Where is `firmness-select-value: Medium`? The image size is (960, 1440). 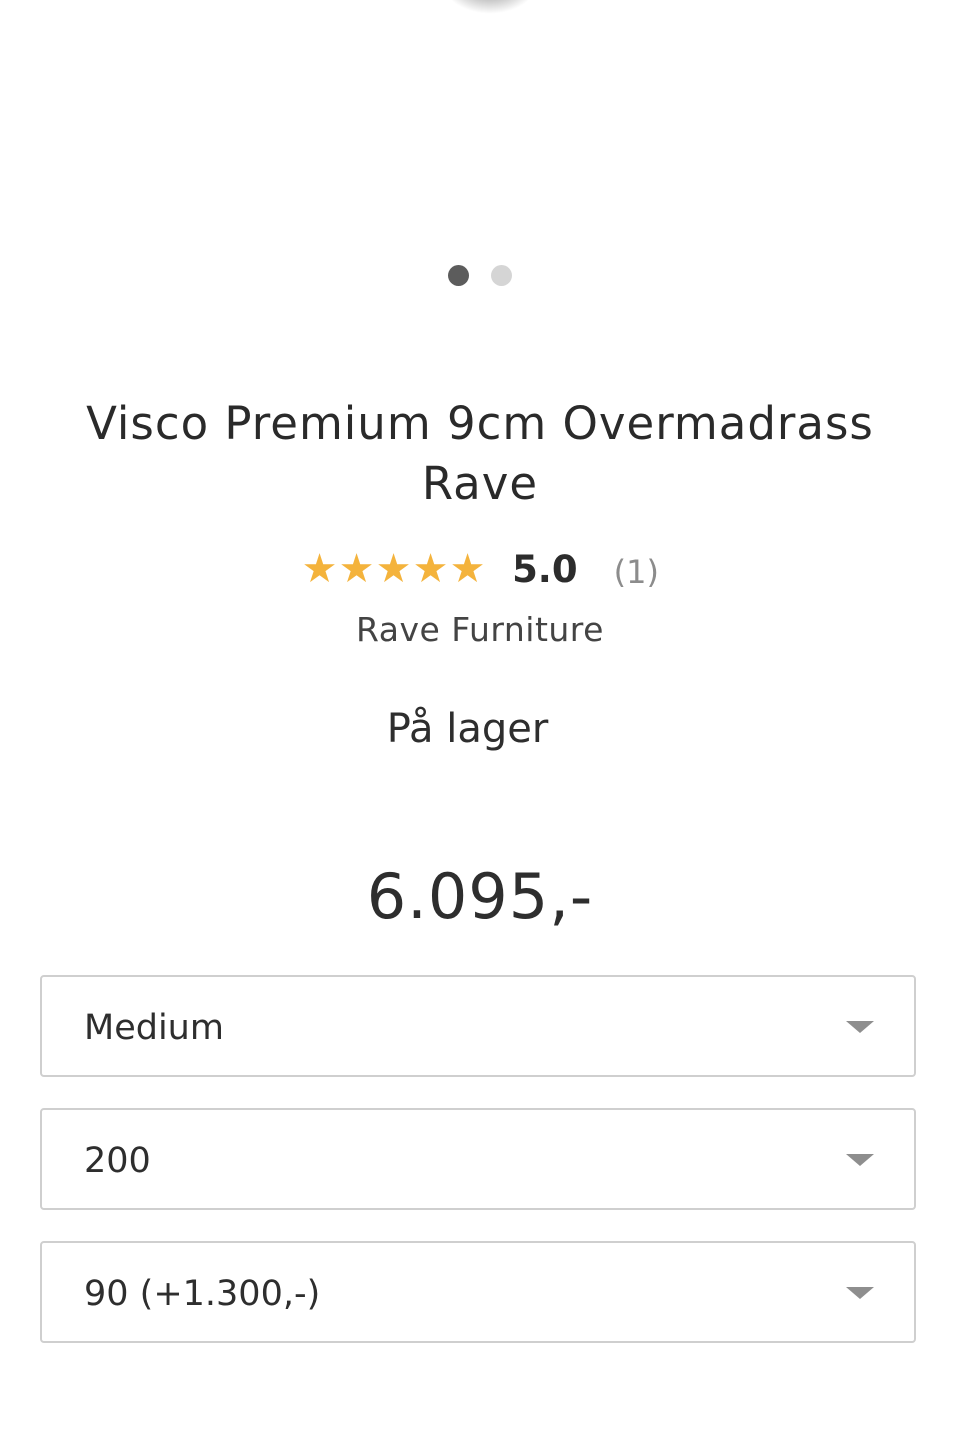 firmness-select-value: Medium is located at coordinates (154, 1028).